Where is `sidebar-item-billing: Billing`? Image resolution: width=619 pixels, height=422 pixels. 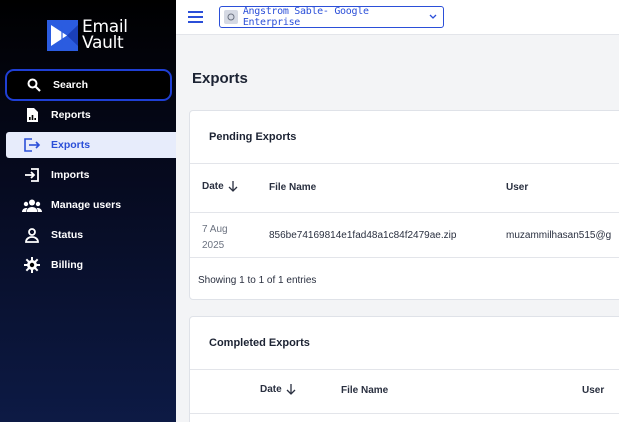 sidebar-item-billing: Billing is located at coordinates (88, 265).